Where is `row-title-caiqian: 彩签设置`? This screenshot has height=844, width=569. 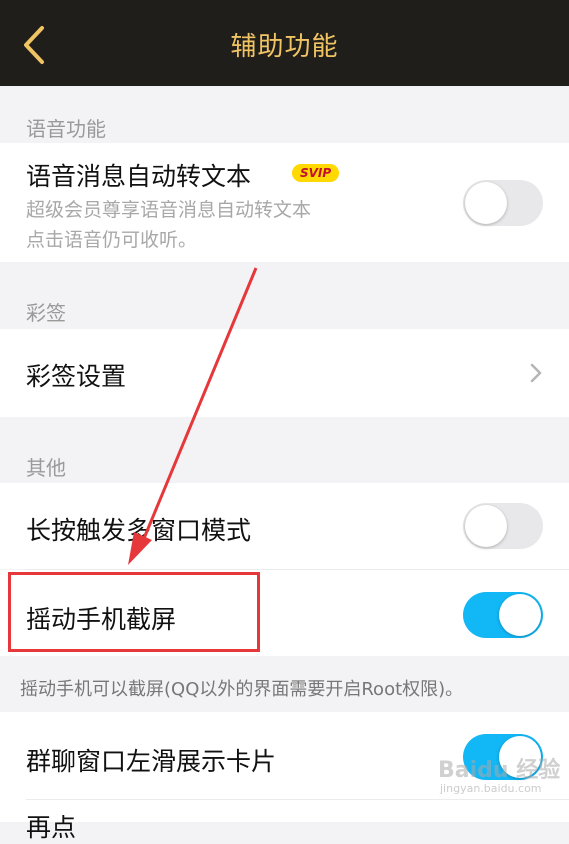
row-title-caiqian: 彩签设置 is located at coordinates (76, 376).